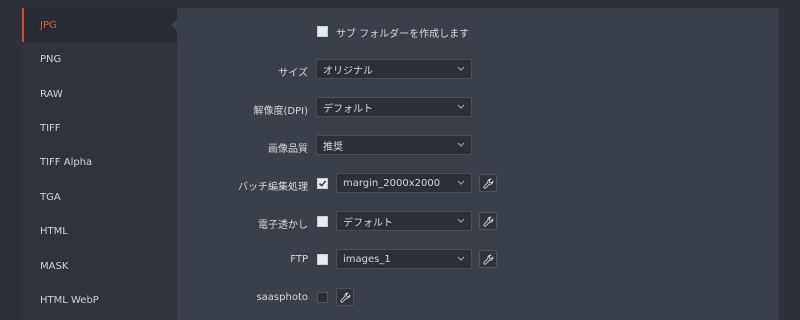 The width and height of the screenshot is (800, 320). I want to click on sidebar-item-label: TIFF, so click(50, 128).